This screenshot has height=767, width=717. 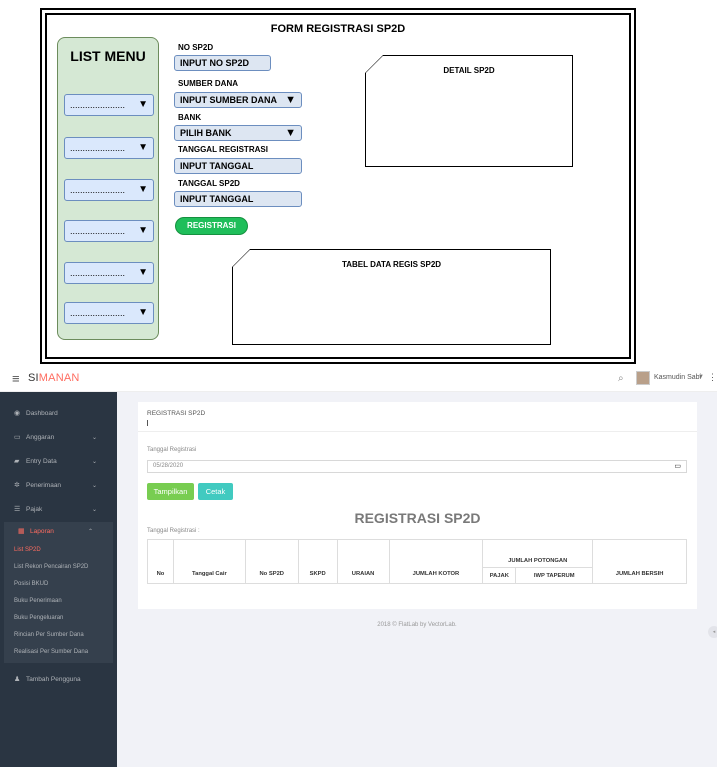 I want to click on submenu-list-sp2d: List SP2D, so click(x=27, y=550).